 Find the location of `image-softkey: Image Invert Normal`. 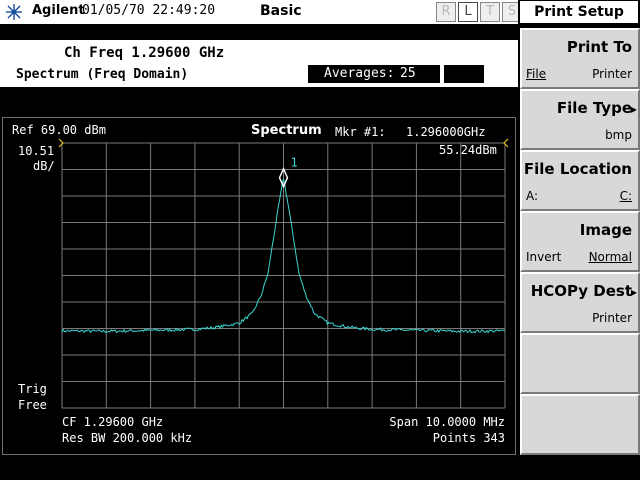

image-softkey: Image Invert Normal is located at coordinates (580, 241).